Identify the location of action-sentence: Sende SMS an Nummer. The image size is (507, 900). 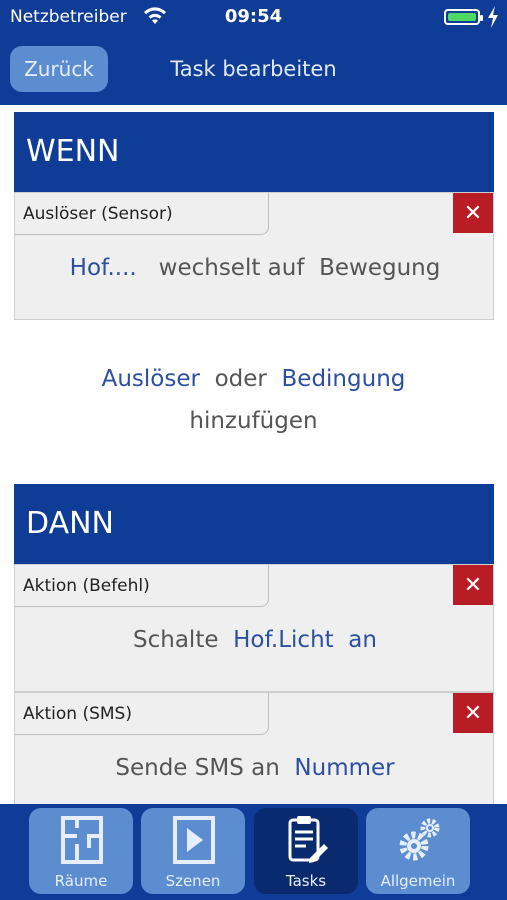
(255, 768).